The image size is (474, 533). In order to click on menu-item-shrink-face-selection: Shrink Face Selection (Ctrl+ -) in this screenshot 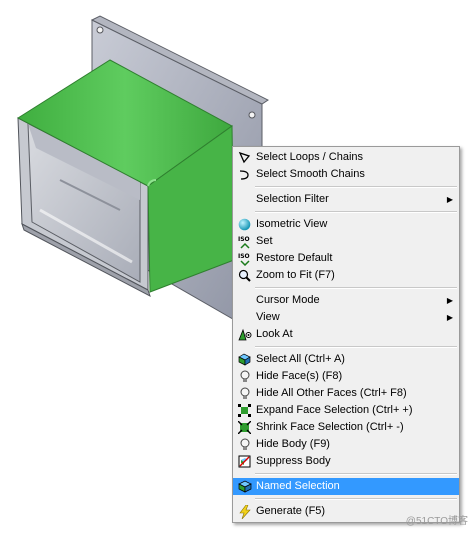, I will do `click(346, 427)`.